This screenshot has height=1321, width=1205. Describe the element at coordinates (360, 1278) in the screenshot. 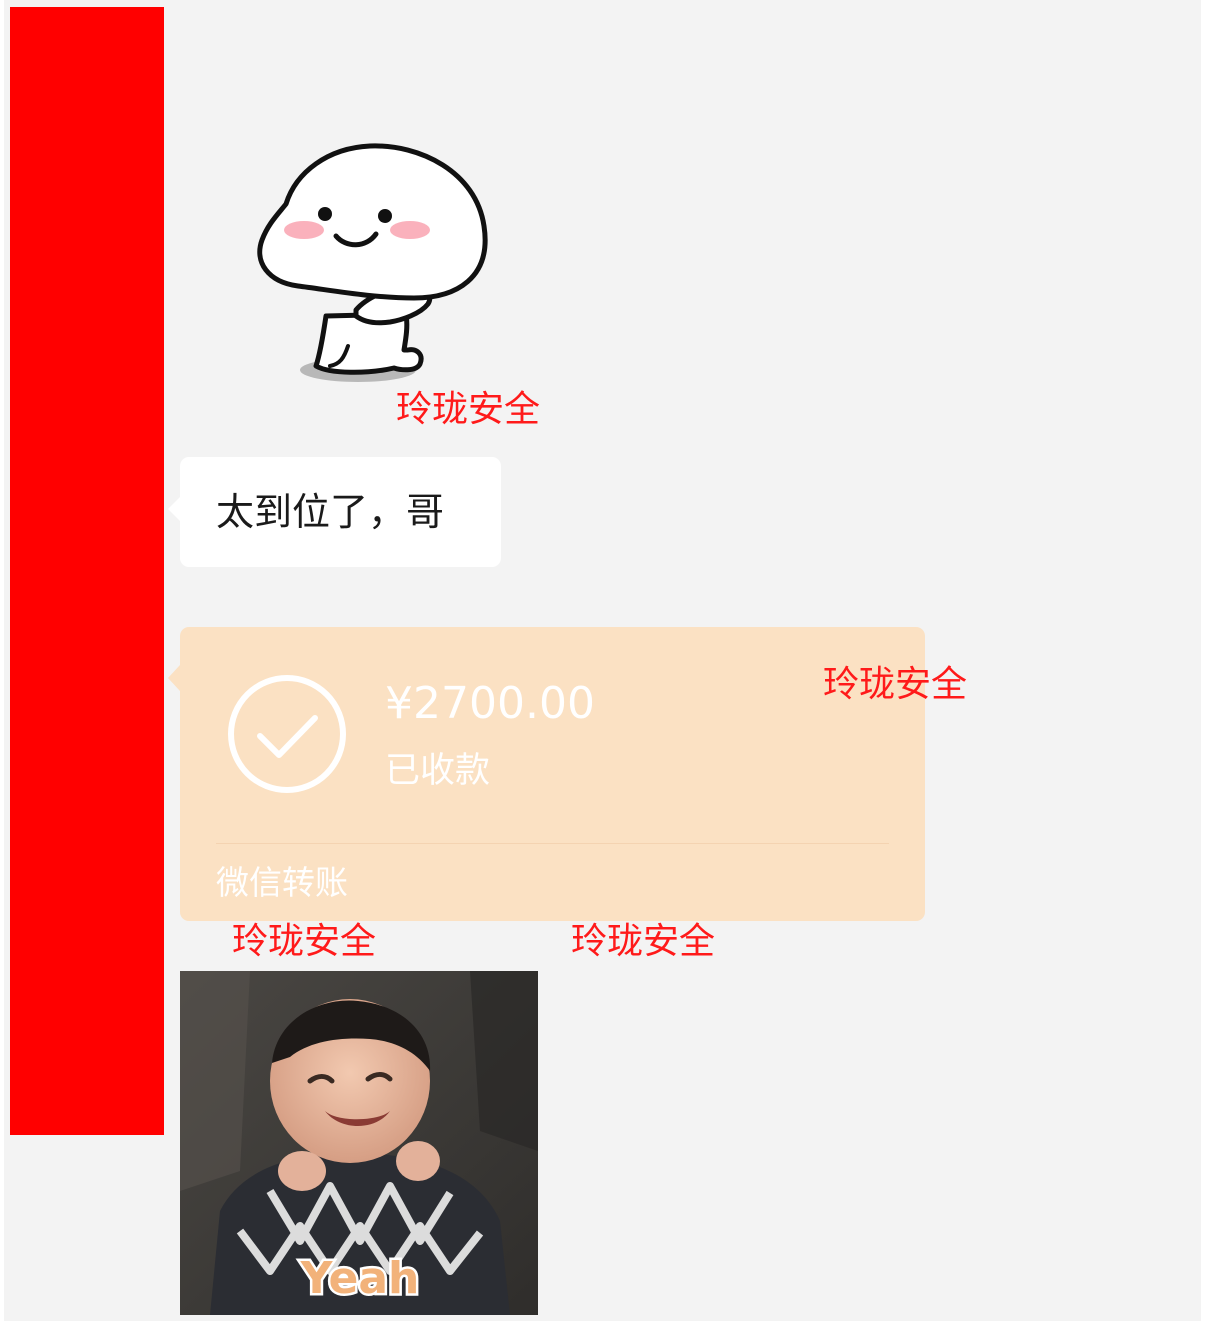

I see `photo-caption: Yeah` at that location.